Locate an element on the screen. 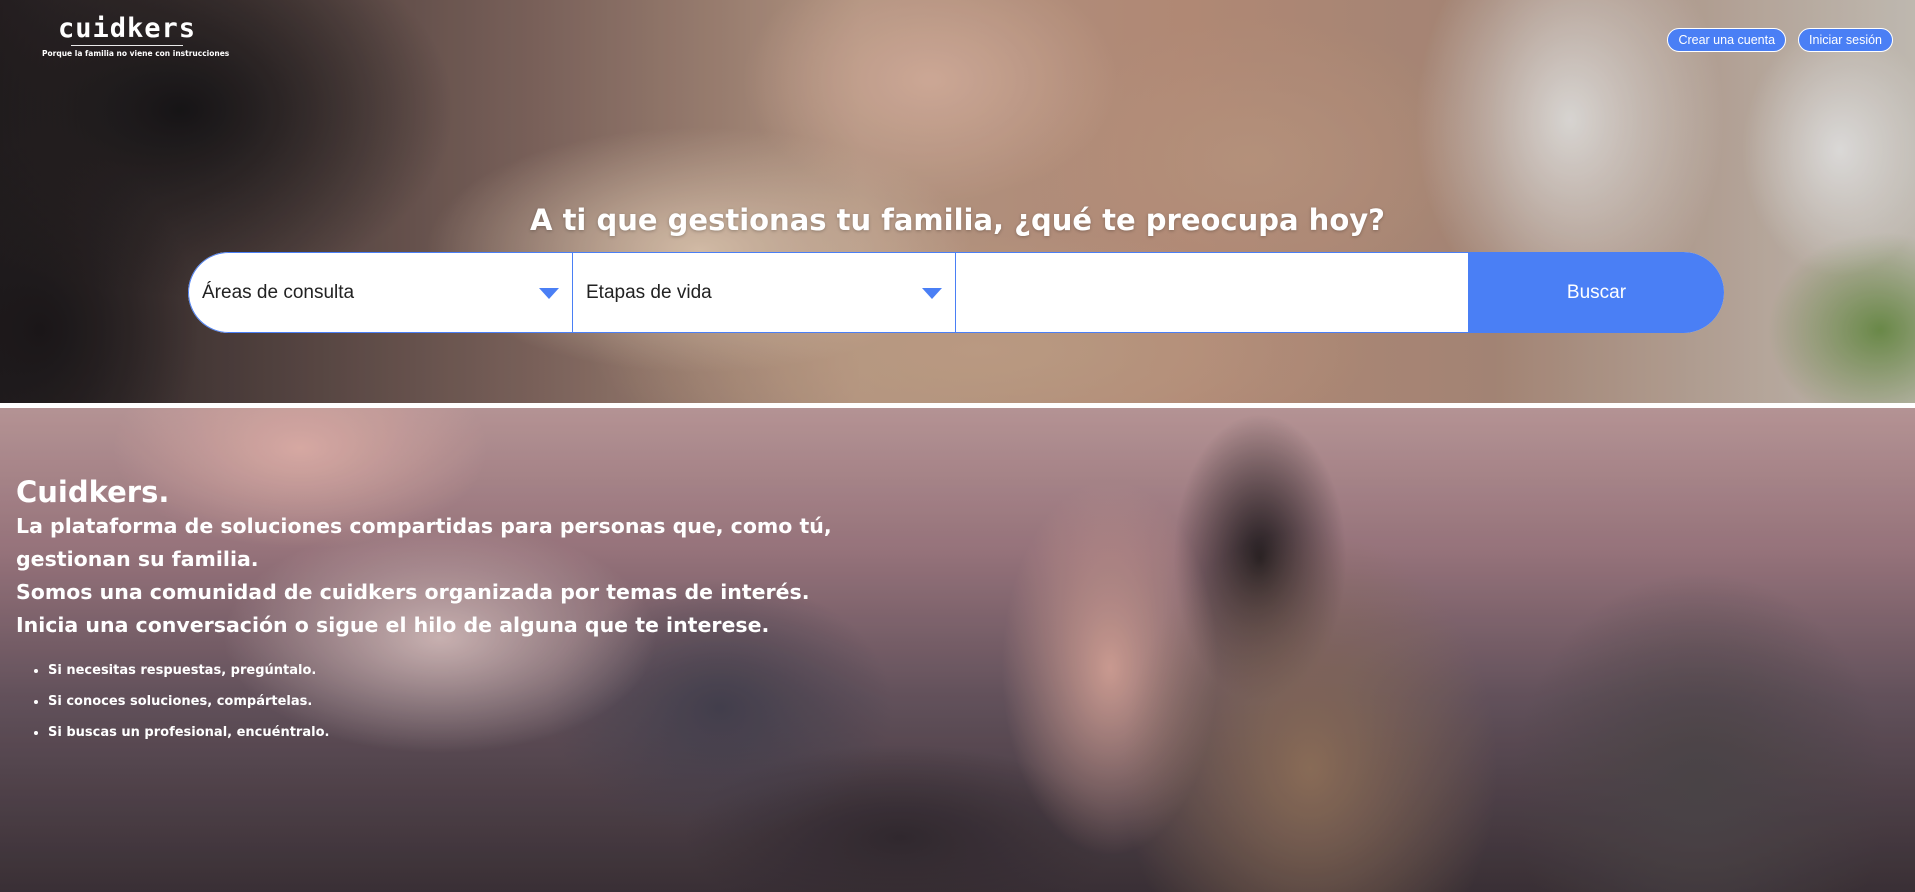 Image resolution: width=1915 pixels, height=892 pixels. areas-select-value: Áreas de consulta is located at coordinates (278, 292).